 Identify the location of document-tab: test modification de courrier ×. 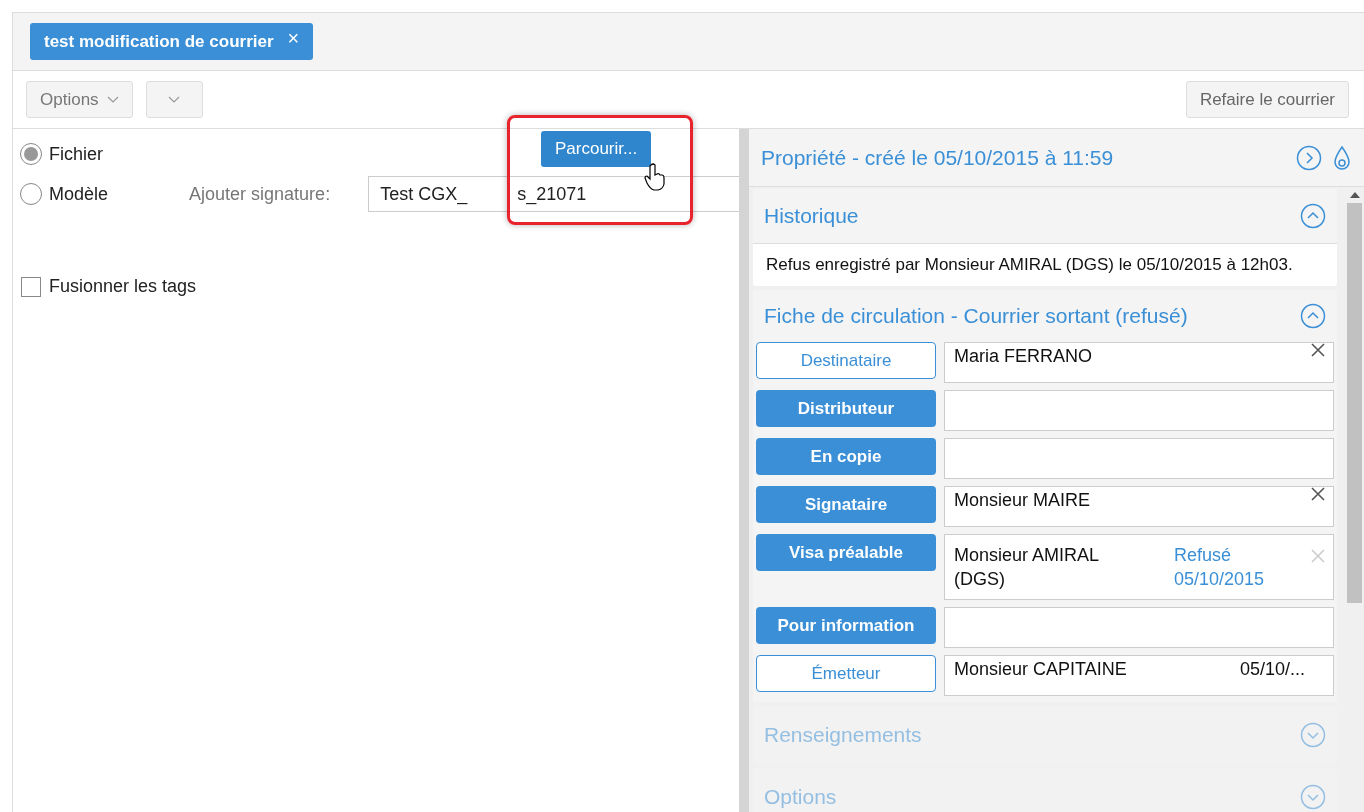
(172, 41).